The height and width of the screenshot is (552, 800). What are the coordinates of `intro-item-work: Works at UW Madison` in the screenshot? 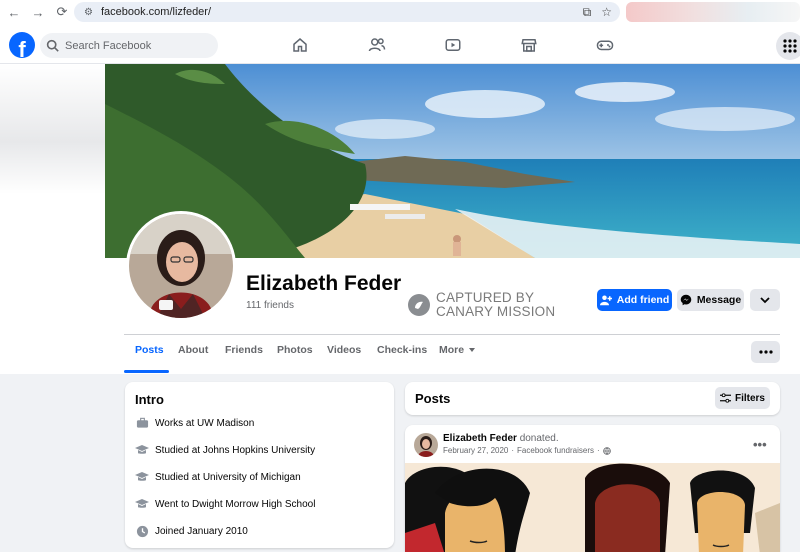 It's located at (194, 423).